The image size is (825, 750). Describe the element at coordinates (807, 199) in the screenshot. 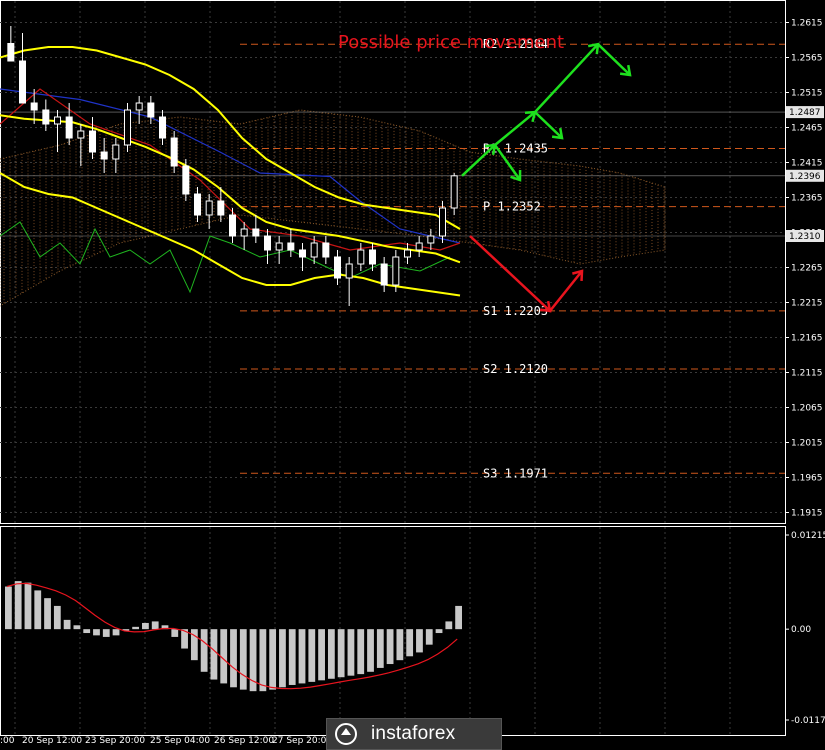

I see `price-tick-label: 1.2365` at that location.